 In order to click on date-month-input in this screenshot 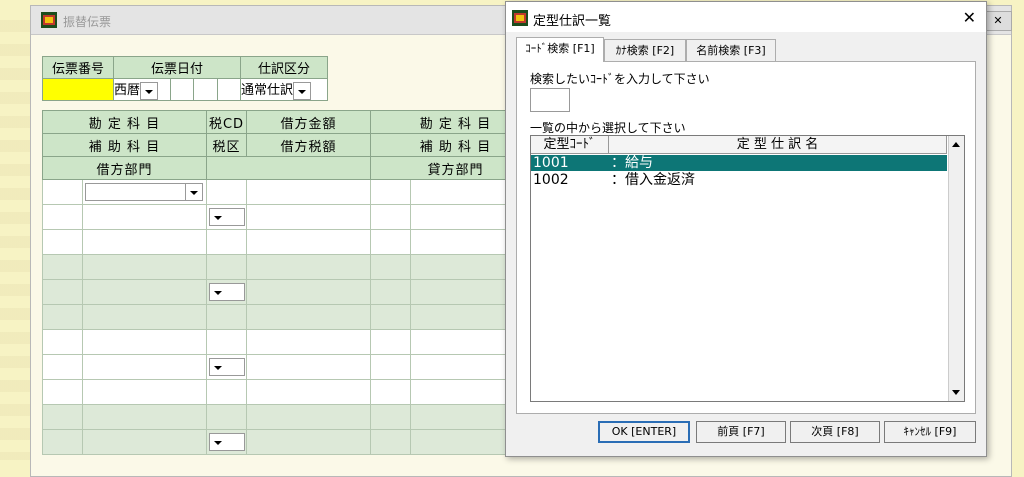, I will do `click(205, 89)`.